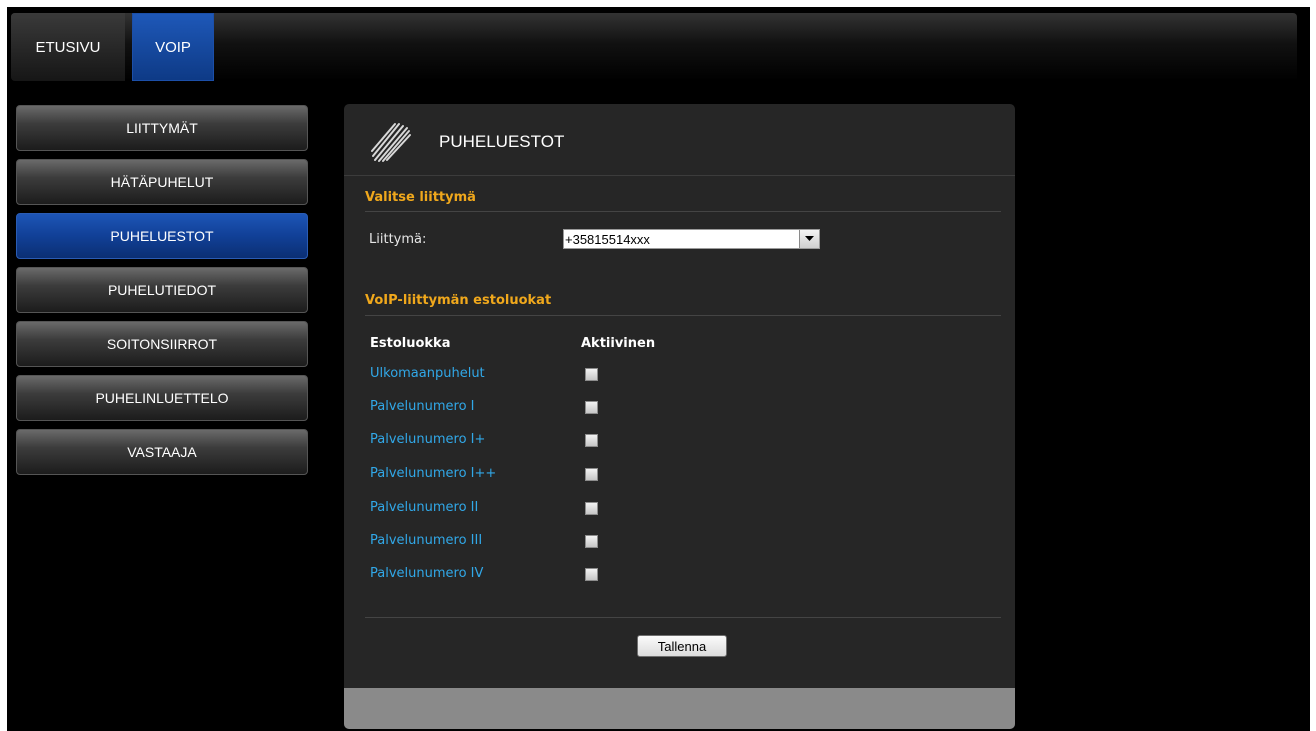 The width and height of the screenshot is (1316, 731). What do you see at coordinates (682, 646) in the screenshot?
I see `save-button: Tallenna` at bounding box center [682, 646].